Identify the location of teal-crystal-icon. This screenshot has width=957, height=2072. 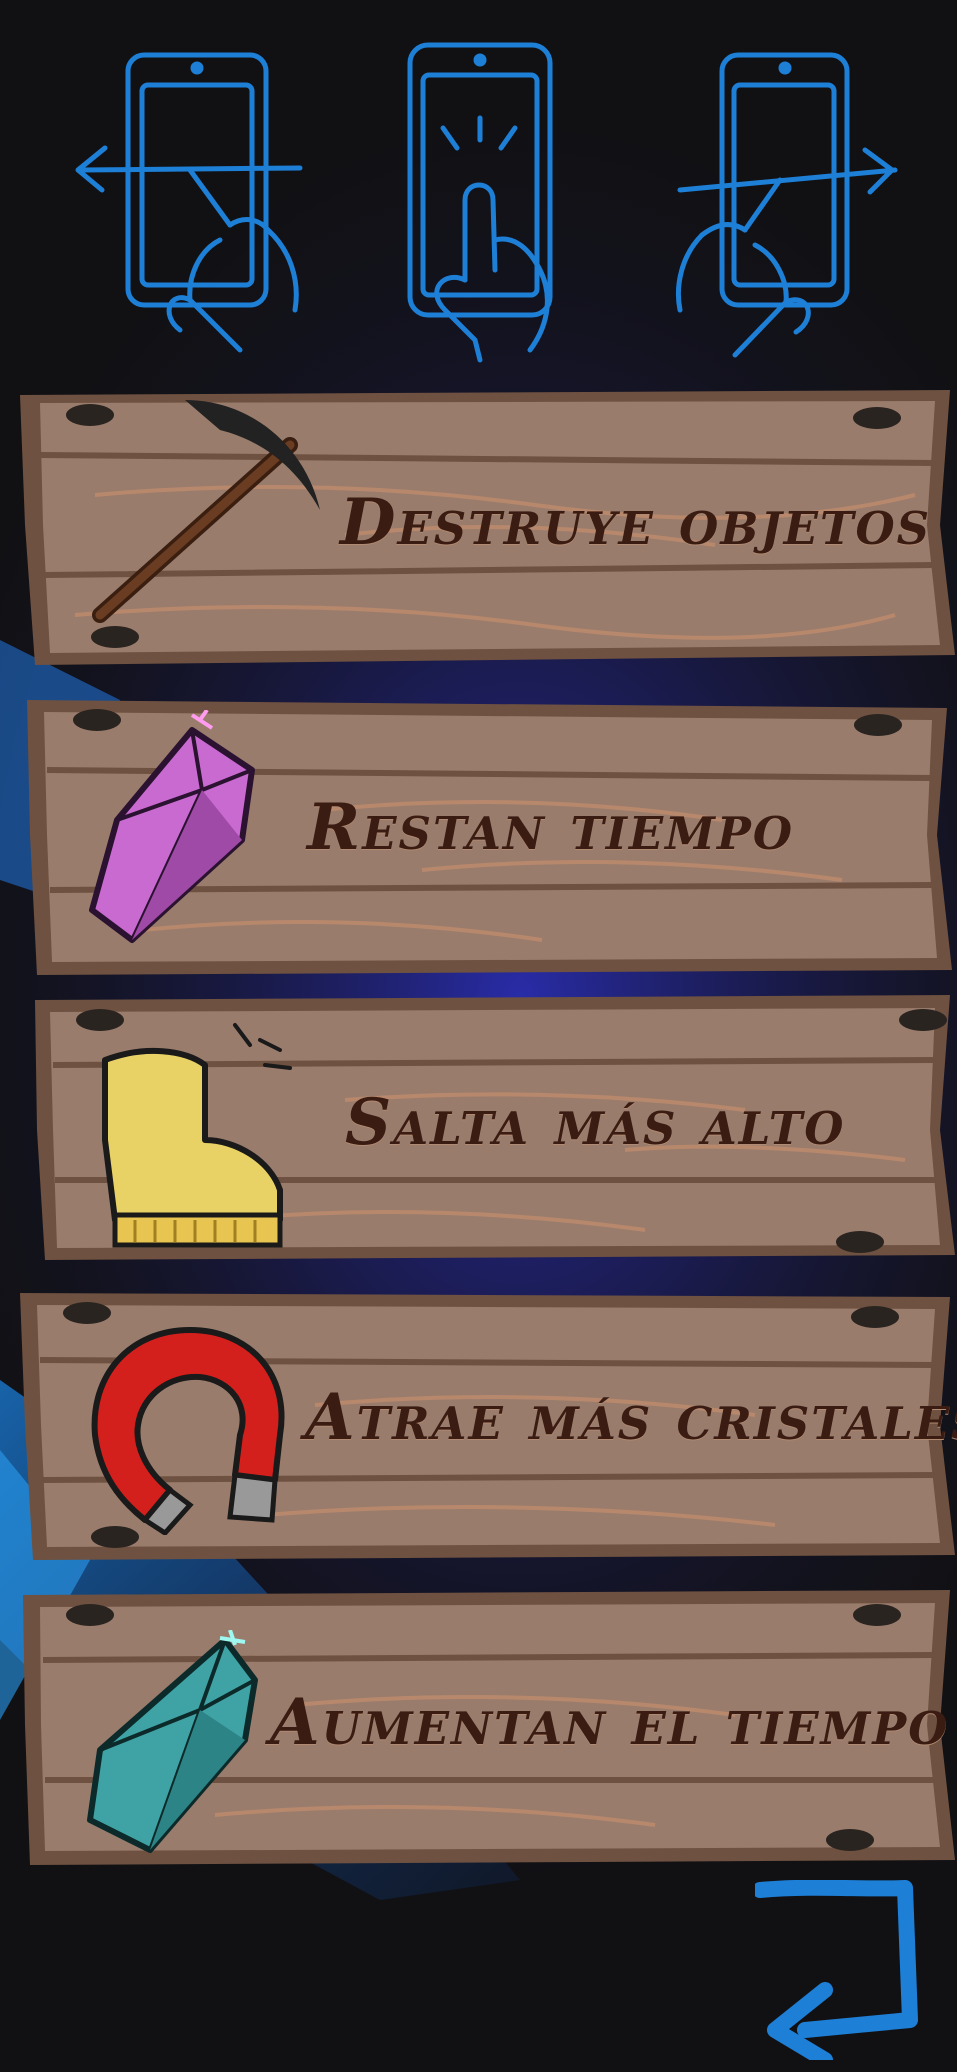
(172, 1741).